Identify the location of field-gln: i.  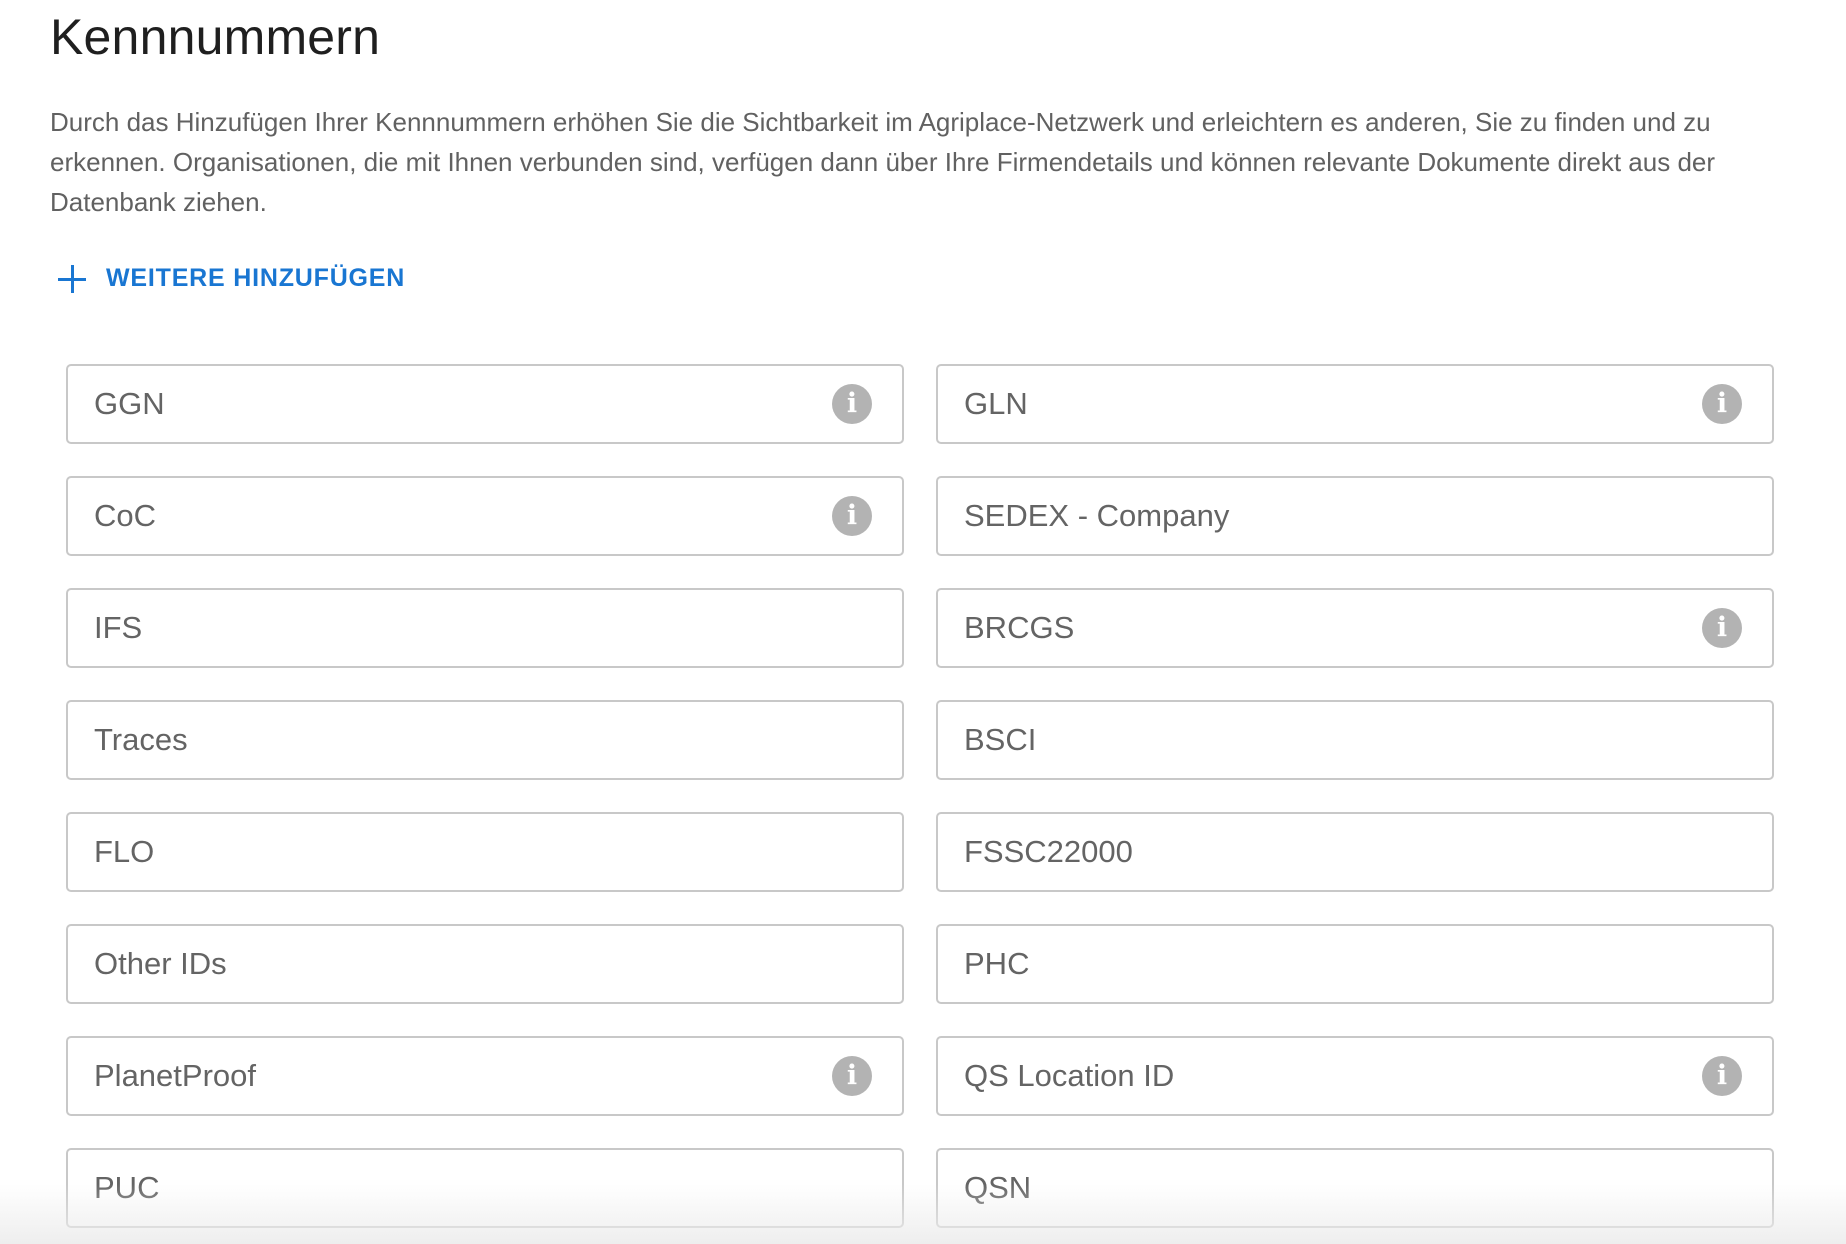
(1355, 404).